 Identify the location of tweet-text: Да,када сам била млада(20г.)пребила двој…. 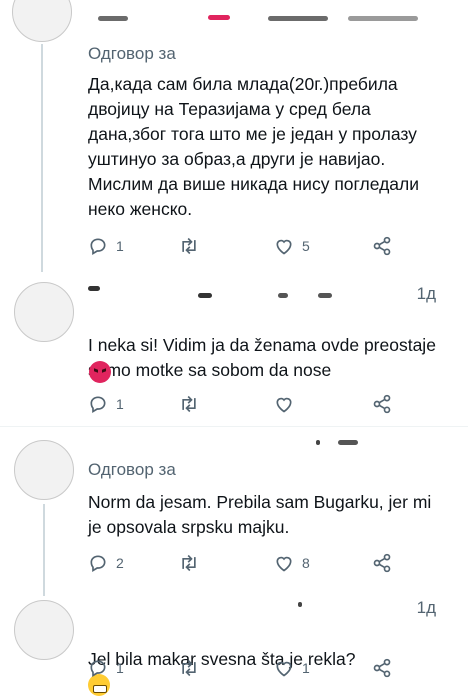
(254, 146).